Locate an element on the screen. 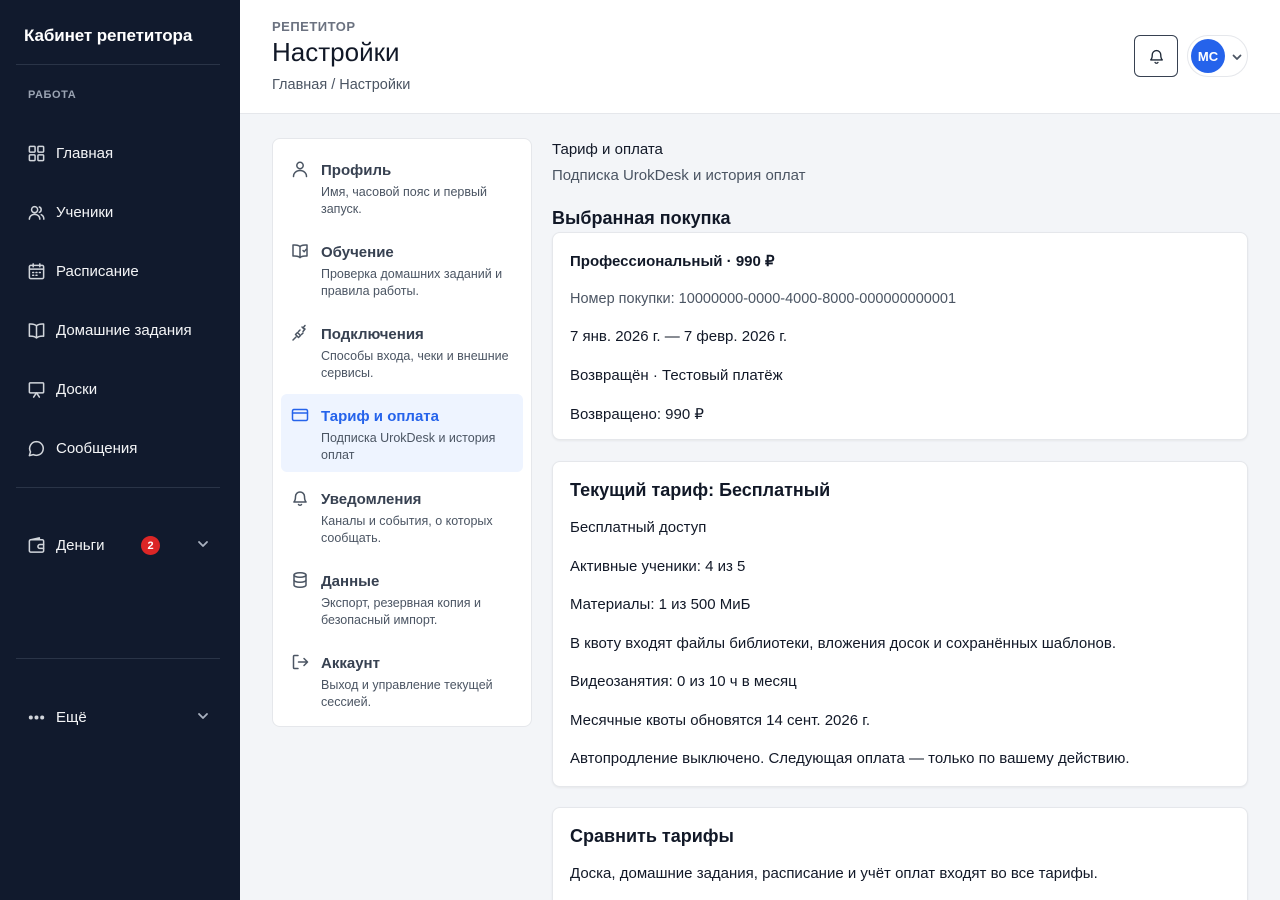 This screenshot has width=1280, height=900. settings-nav-title: Аккаунт is located at coordinates (350, 663).